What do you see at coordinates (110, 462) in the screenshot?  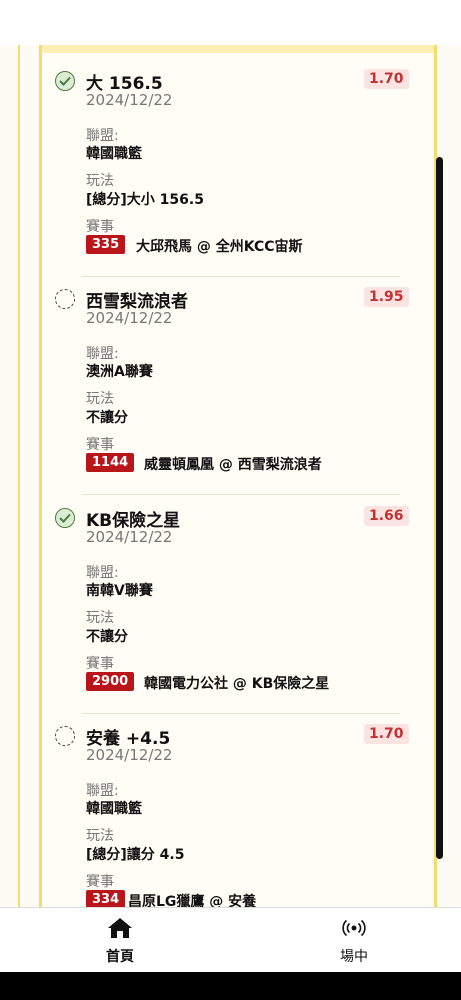 I see `event-id-badge: 1144` at bounding box center [110, 462].